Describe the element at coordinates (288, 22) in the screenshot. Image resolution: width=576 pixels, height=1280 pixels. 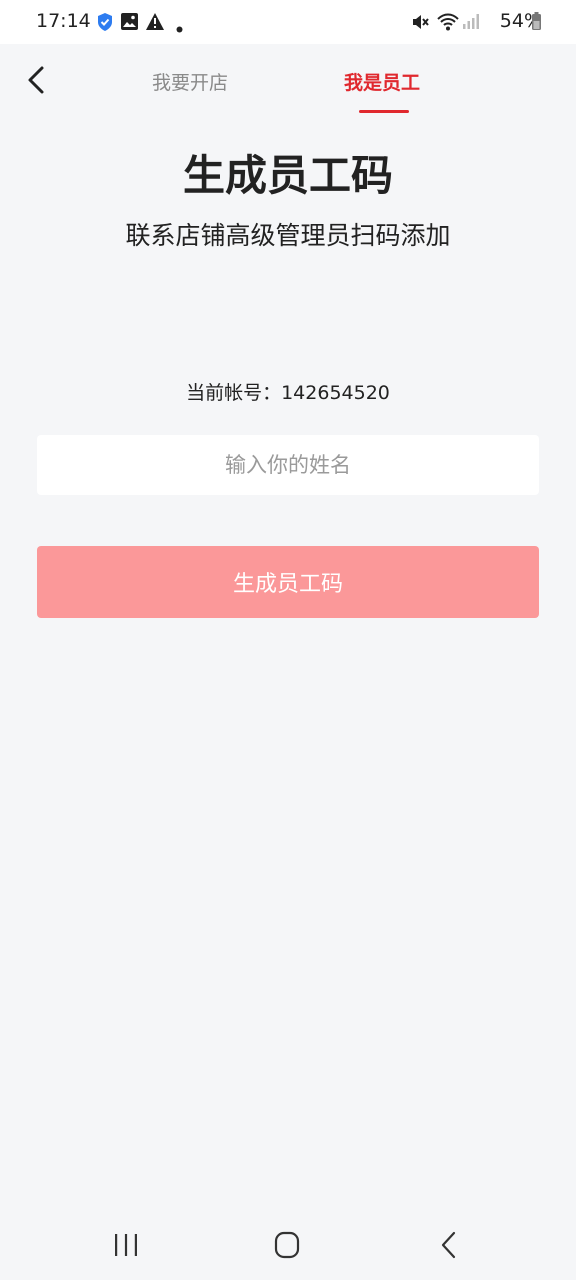
I see `status-bar: 17:14 54%` at that location.